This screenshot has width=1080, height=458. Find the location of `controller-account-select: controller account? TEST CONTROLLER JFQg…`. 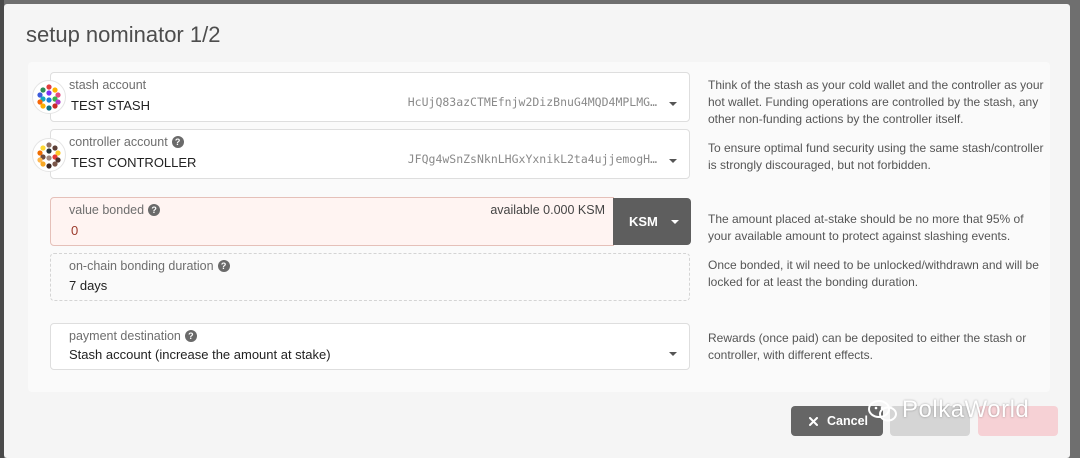

controller-account-select: controller account? TEST CONTROLLER JFQg… is located at coordinates (370, 154).